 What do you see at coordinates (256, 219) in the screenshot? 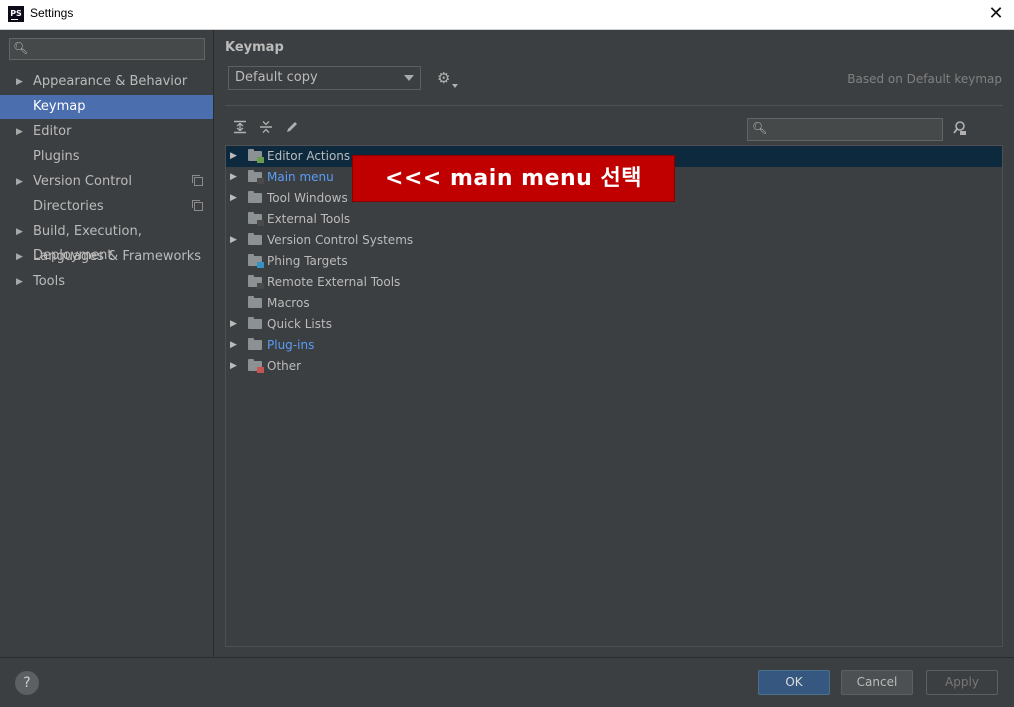
I see `external-tools-folder-icon` at bounding box center [256, 219].